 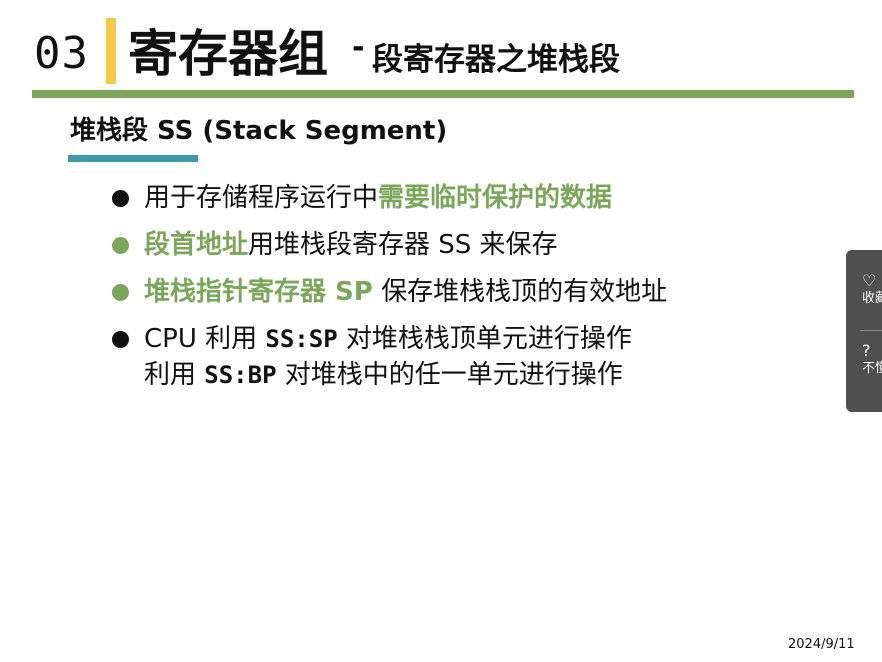 I want to click on bullet-text: 保存堆栈栈顶的有效地址, so click(x=520, y=292).